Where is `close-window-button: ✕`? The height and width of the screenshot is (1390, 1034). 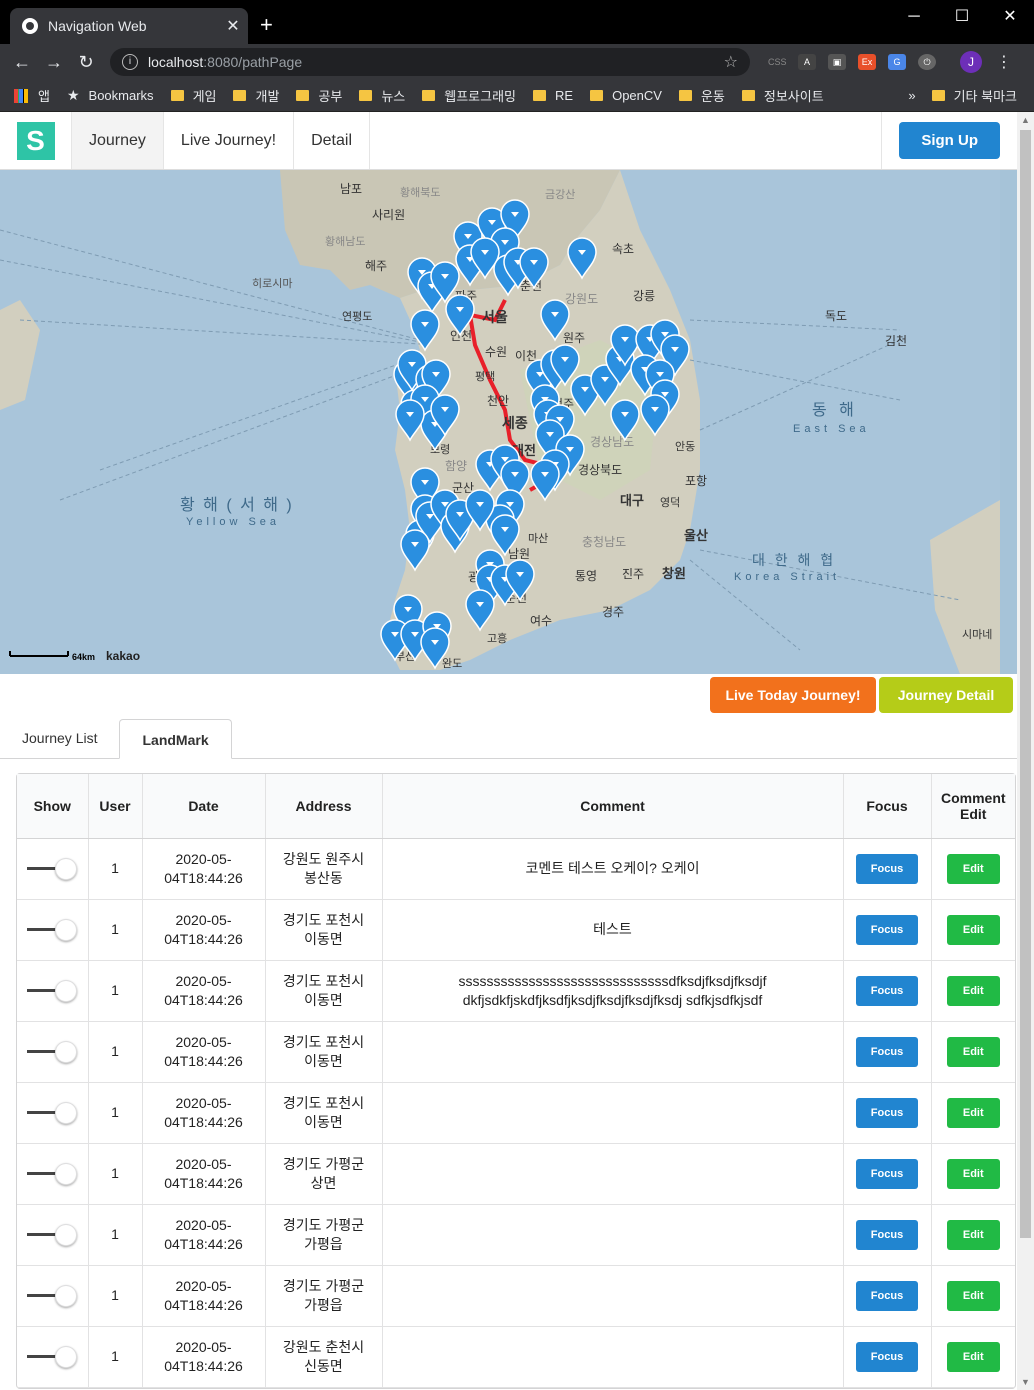 close-window-button: ✕ is located at coordinates (1010, 17).